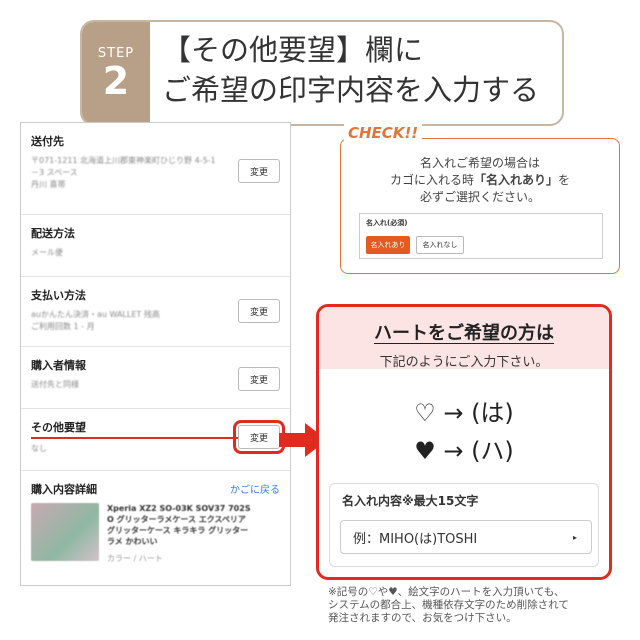 Image resolution: width=640 pixels, height=640 pixels. Describe the element at coordinates (422, 618) in the screenshot. I see `note-line: 発注されますので、お気をつけ下さい。` at that location.